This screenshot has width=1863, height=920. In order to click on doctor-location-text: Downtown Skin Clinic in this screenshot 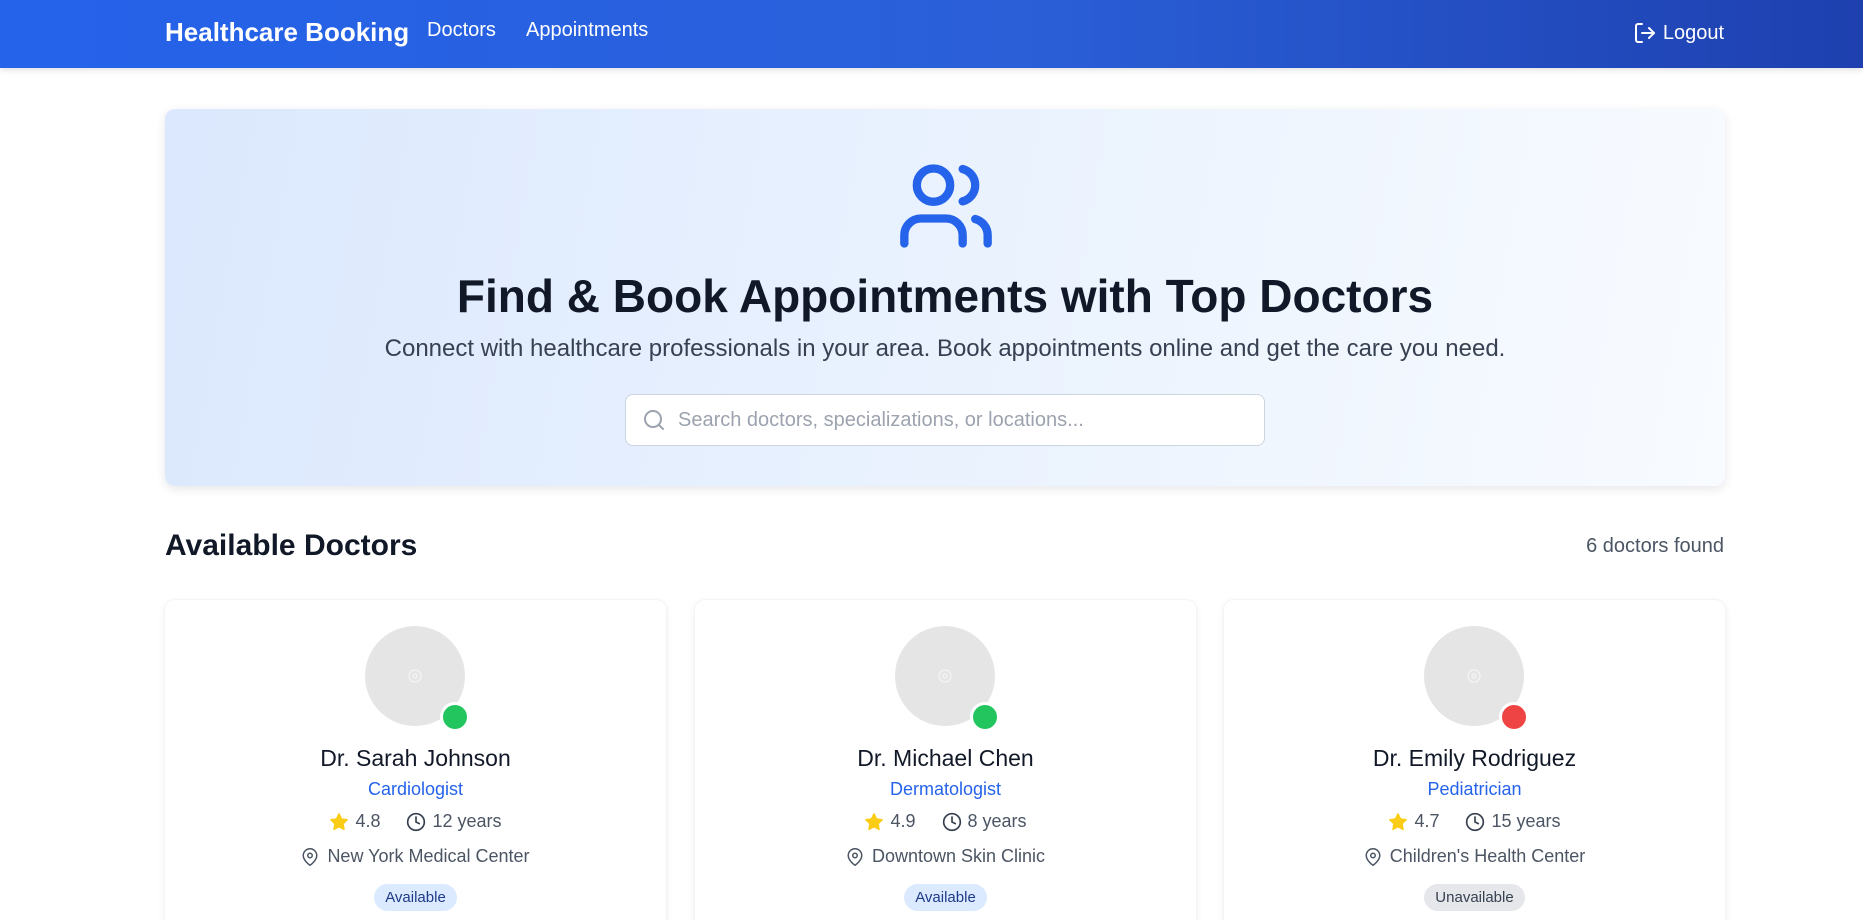, I will do `click(958, 856)`.